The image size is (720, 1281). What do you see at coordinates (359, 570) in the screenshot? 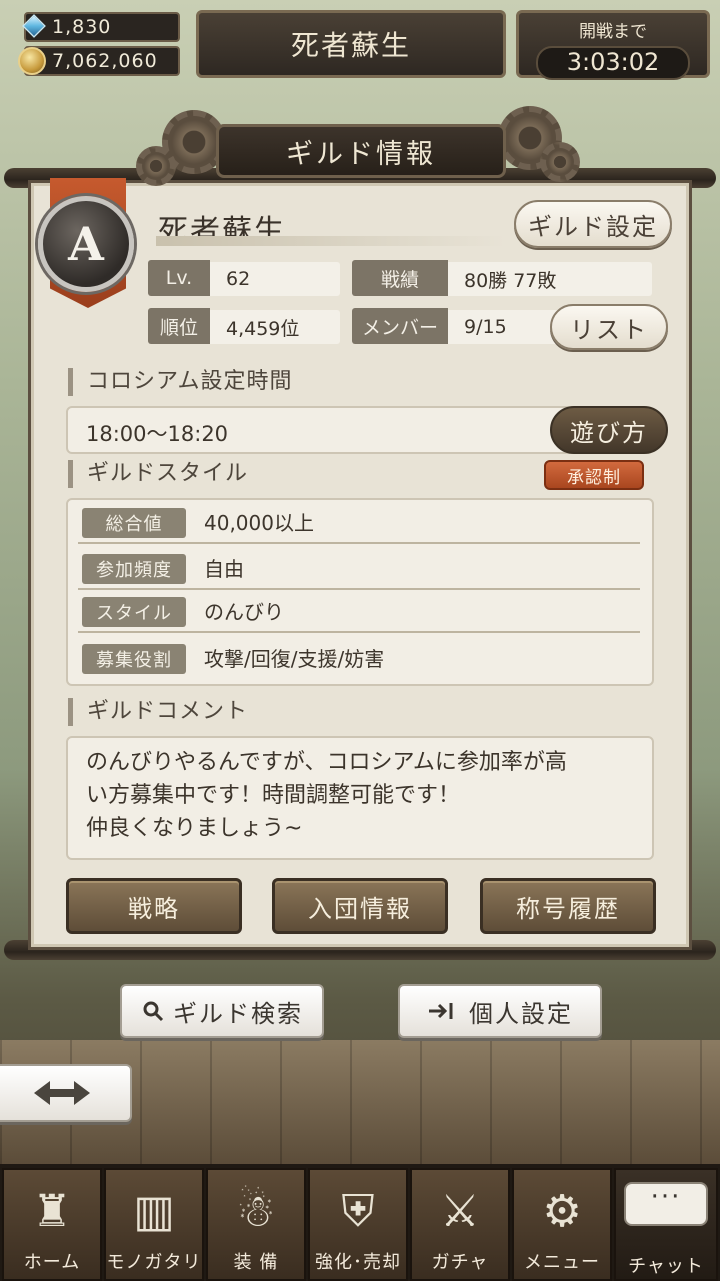
I see `style-row-participation: 参加頻度 自由` at bounding box center [359, 570].